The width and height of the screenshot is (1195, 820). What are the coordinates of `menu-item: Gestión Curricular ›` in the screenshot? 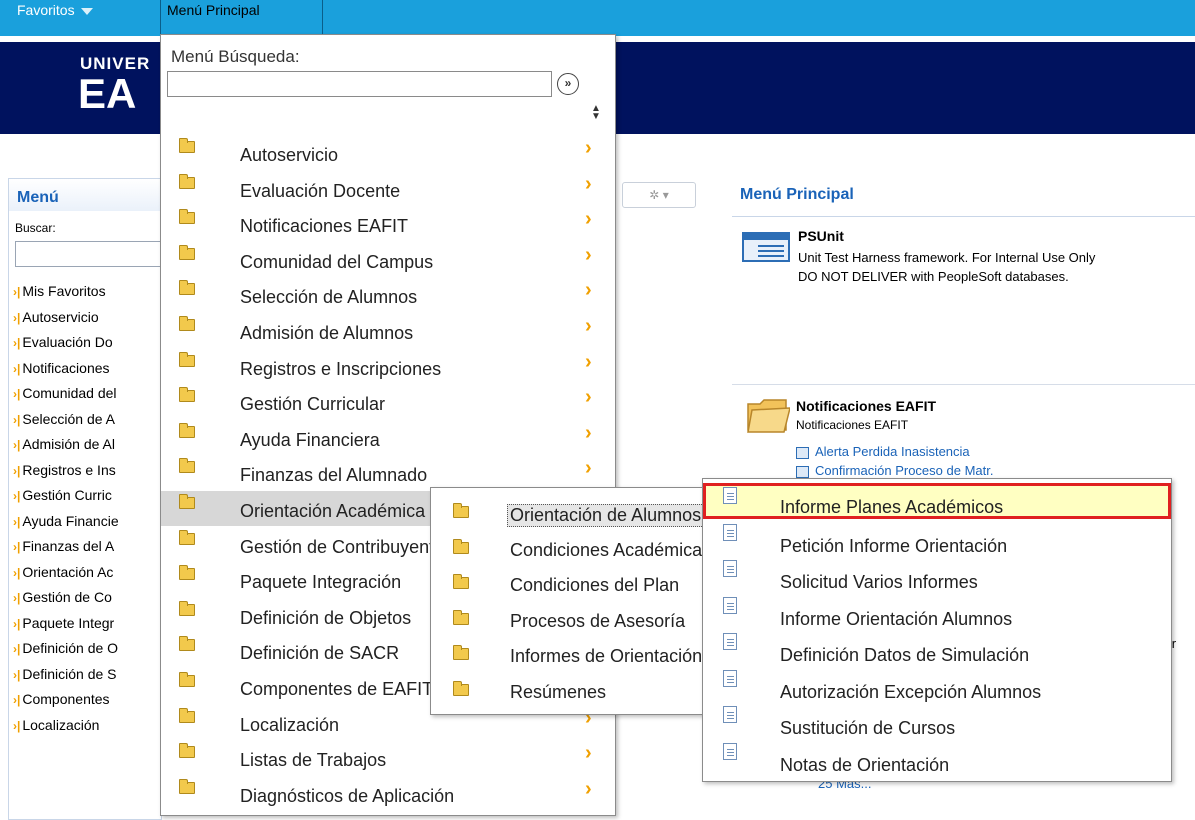 It's located at (388, 401).